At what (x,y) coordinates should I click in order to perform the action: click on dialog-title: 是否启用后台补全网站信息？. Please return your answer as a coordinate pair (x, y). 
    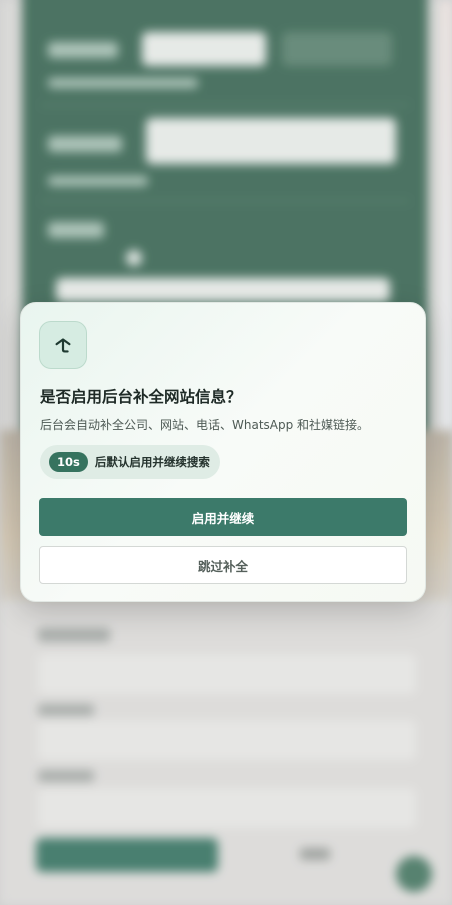
    Looking at the image, I should click on (141, 397).